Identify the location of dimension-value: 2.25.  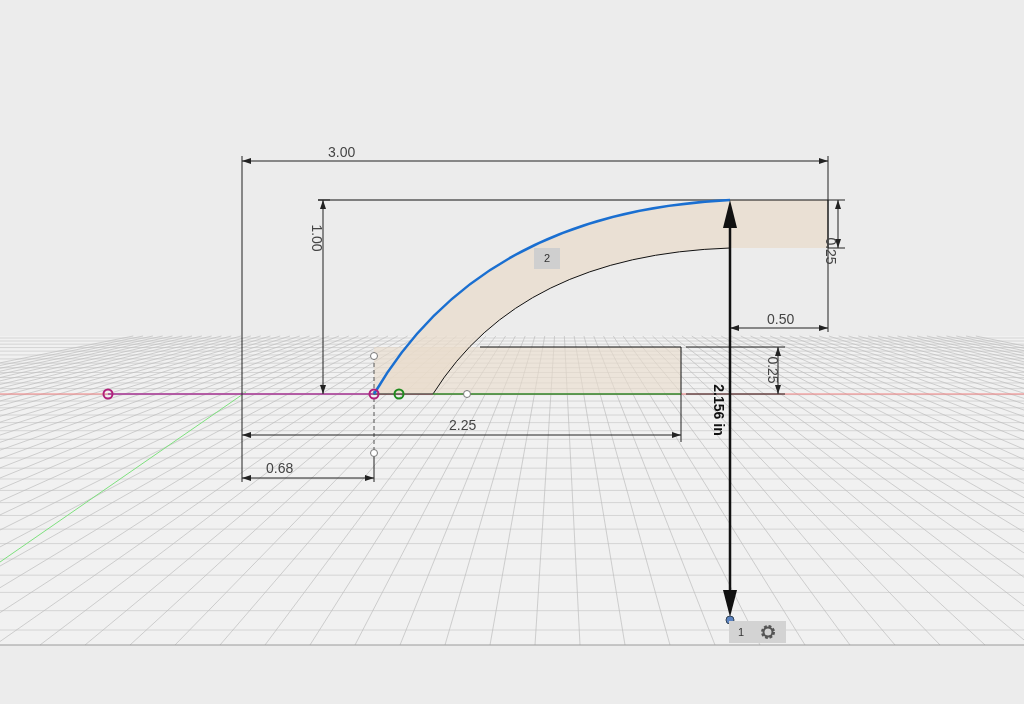
(463, 425).